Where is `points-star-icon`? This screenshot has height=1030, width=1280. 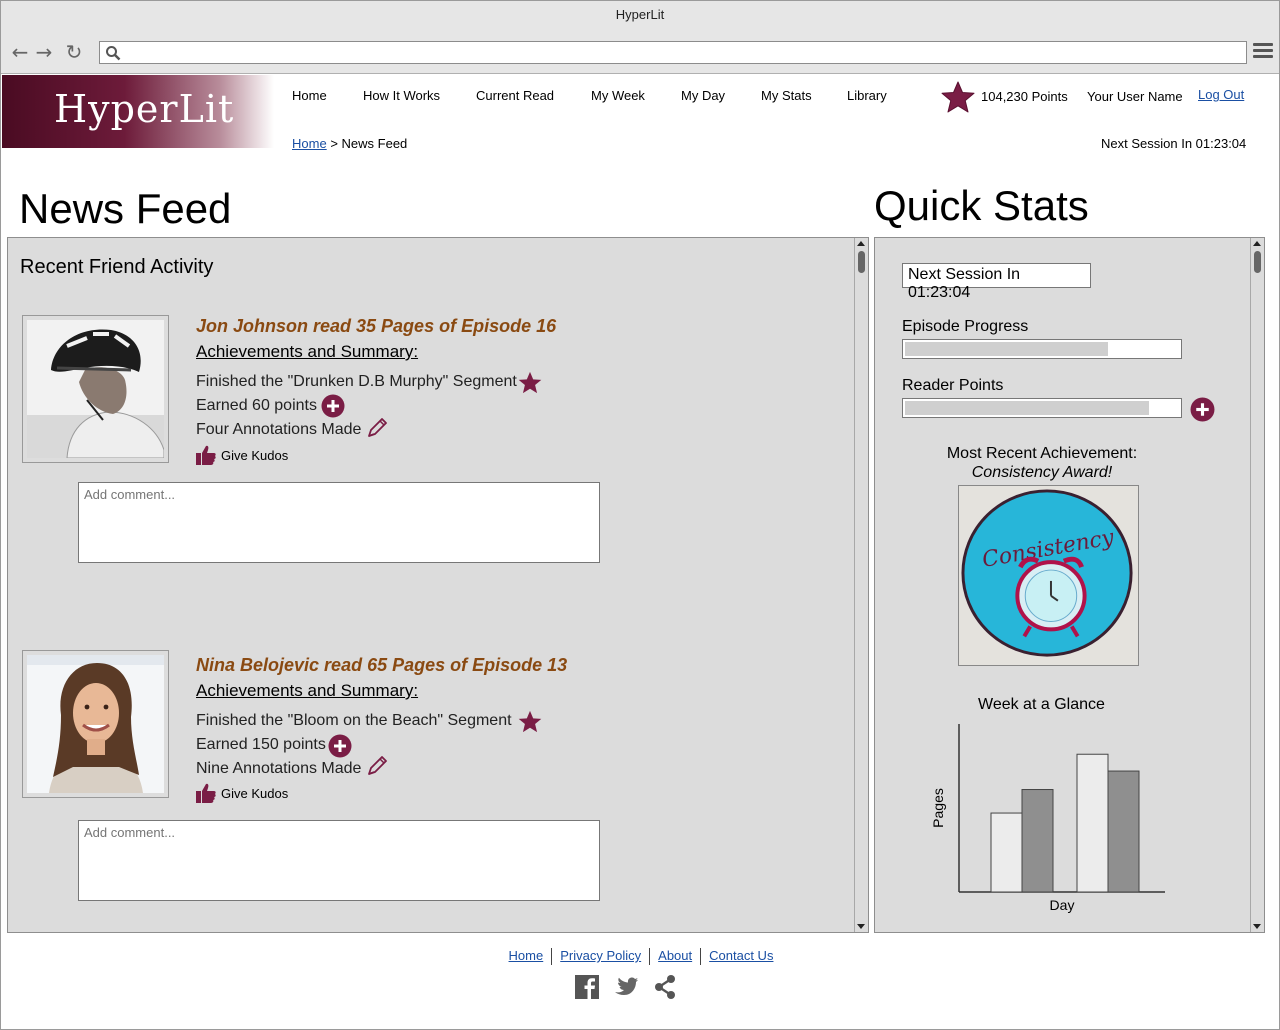 points-star-icon is located at coordinates (958, 97).